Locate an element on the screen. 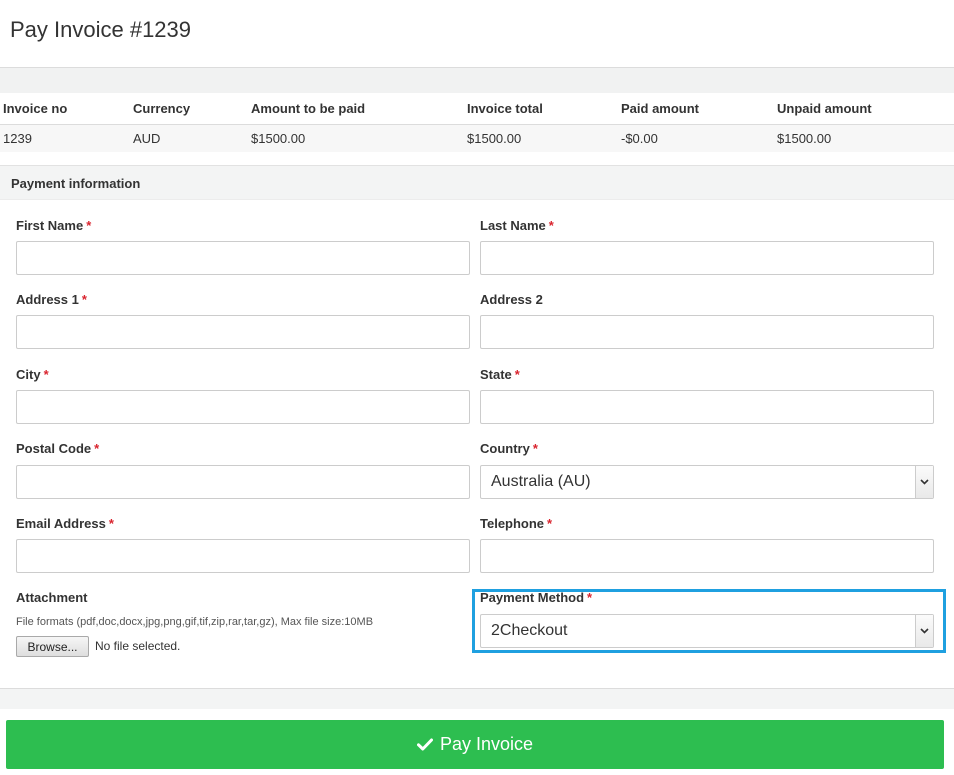 Image resolution: width=954 pixels, height=775 pixels. first-name-label: First Name* is located at coordinates (53, 225).